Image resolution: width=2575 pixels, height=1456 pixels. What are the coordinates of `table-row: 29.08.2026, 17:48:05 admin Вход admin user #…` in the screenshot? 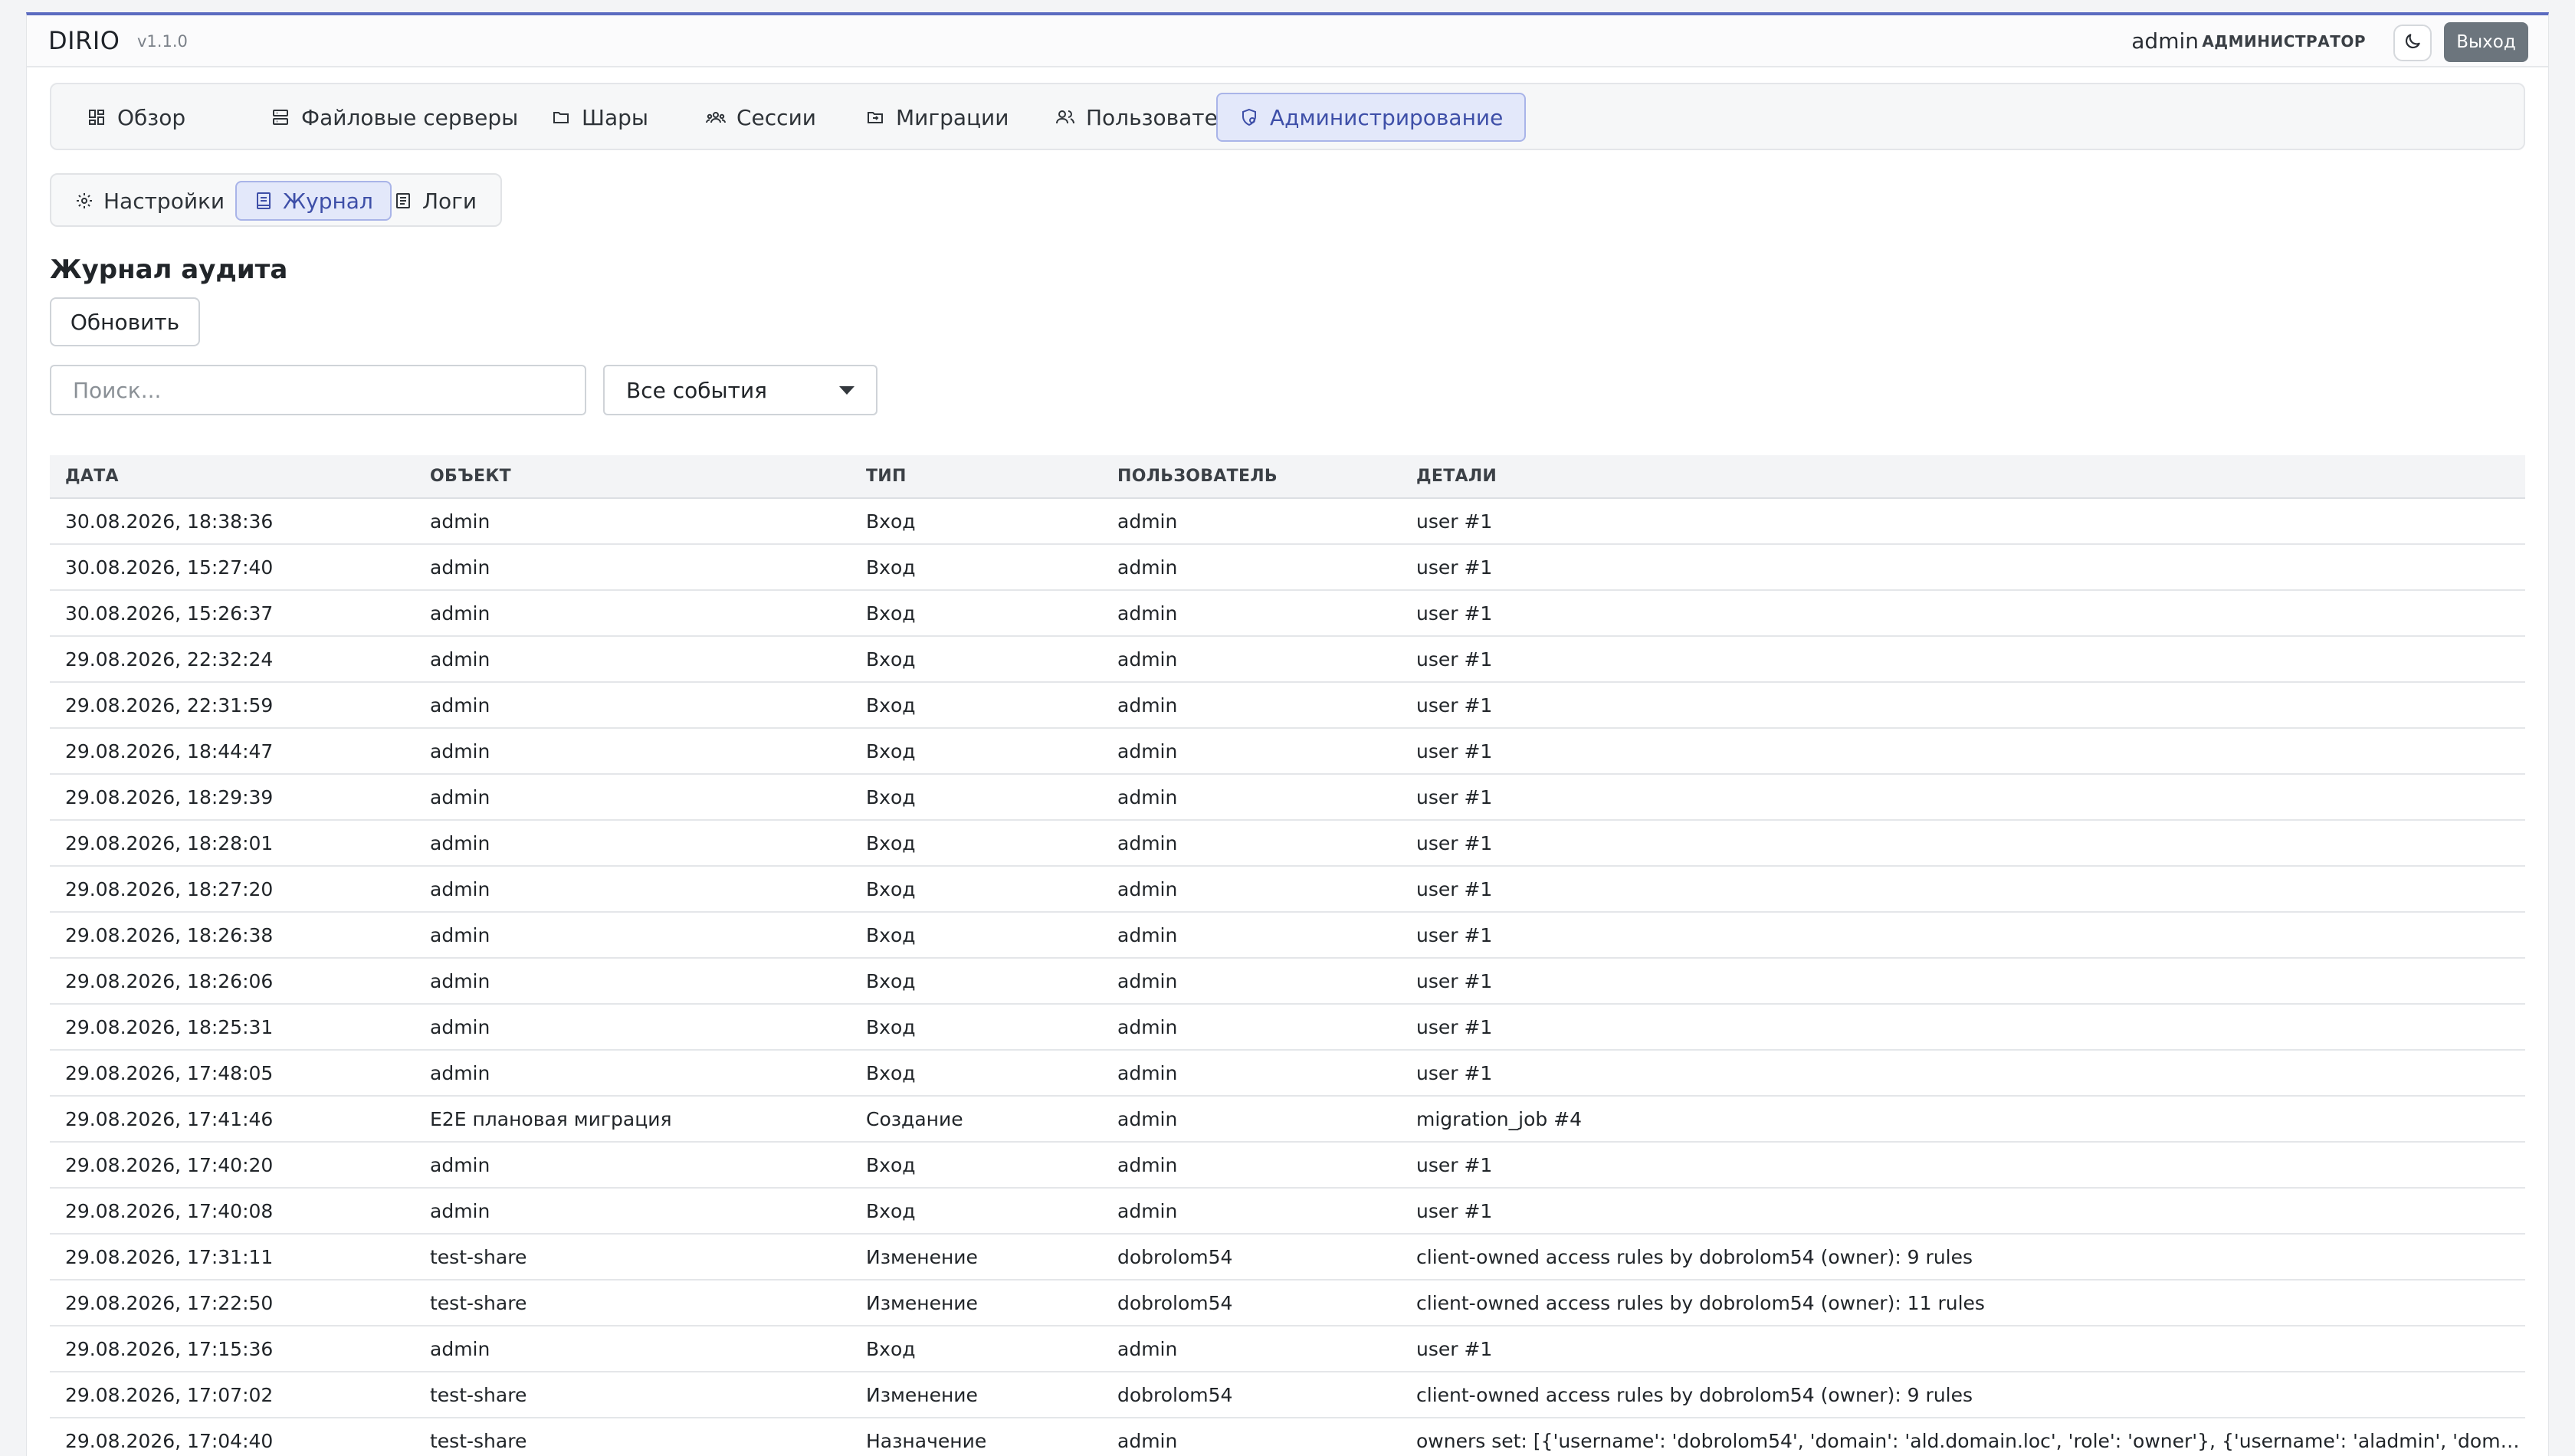 It's located at (1287, 1073).